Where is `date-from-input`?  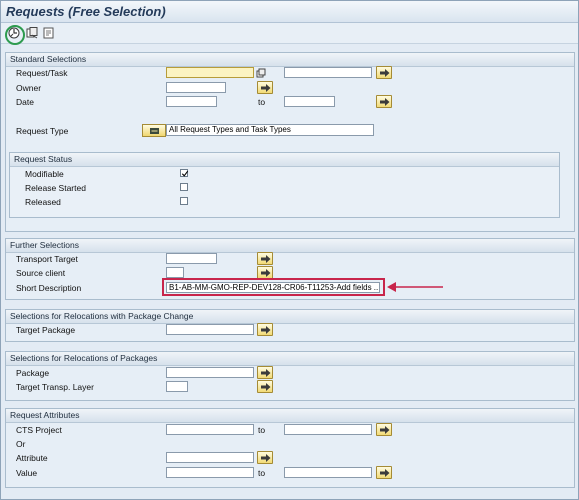 date-from-input is located at coordinates (191, 101).